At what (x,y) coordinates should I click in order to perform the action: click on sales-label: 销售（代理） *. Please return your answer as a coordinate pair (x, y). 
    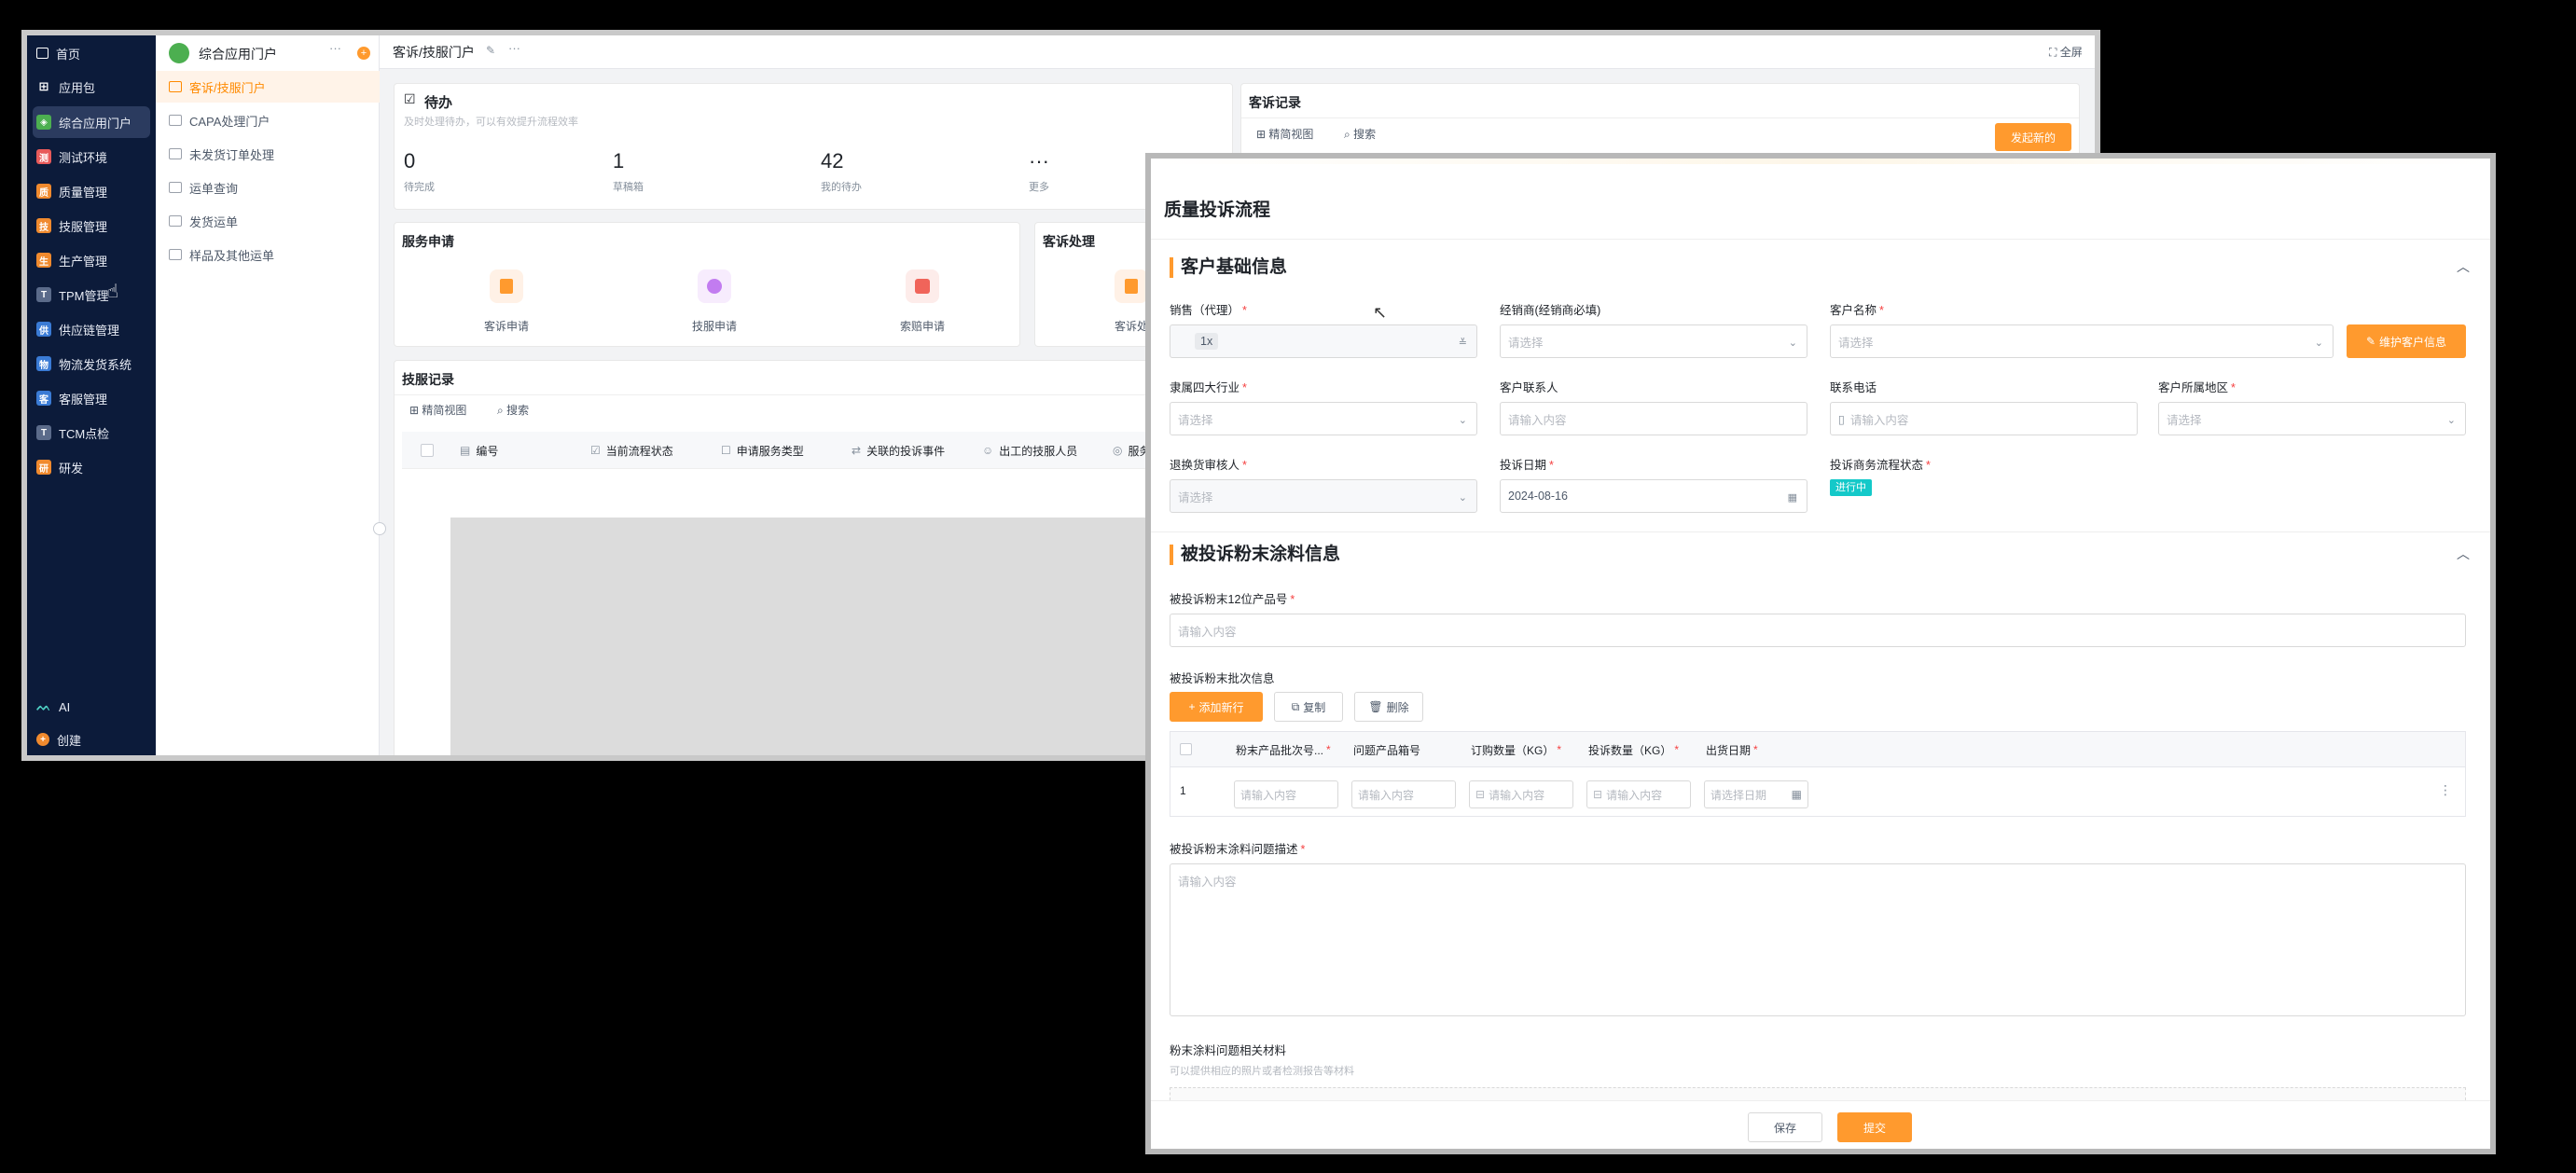
    Looking at the image, I should click on (1208, 311).